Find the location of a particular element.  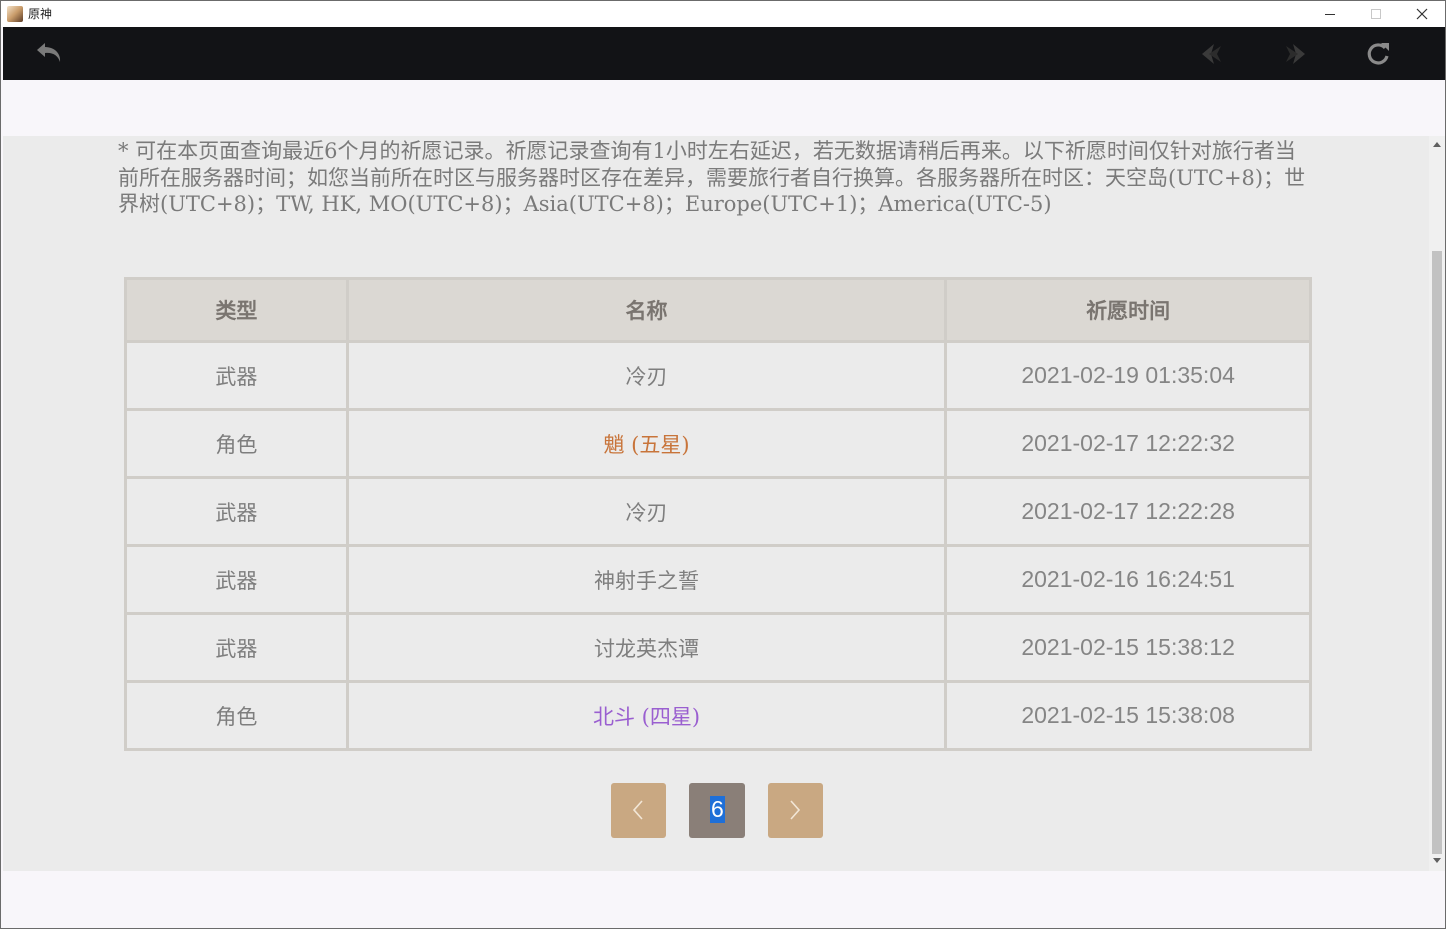

prev-page-button is located at coordinates (638, 810).